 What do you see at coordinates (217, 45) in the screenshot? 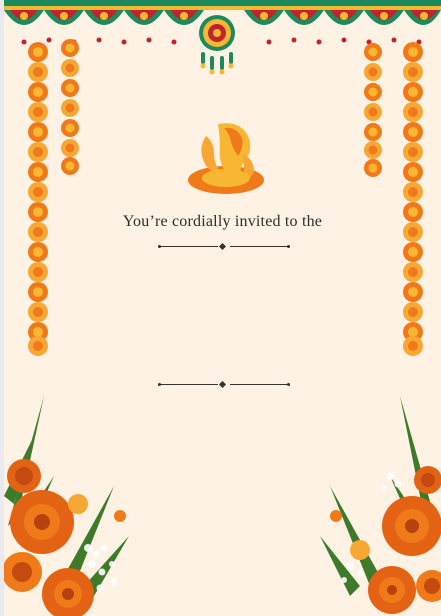
I see `toran-medallion-icon` at bounding box center [217, 45].